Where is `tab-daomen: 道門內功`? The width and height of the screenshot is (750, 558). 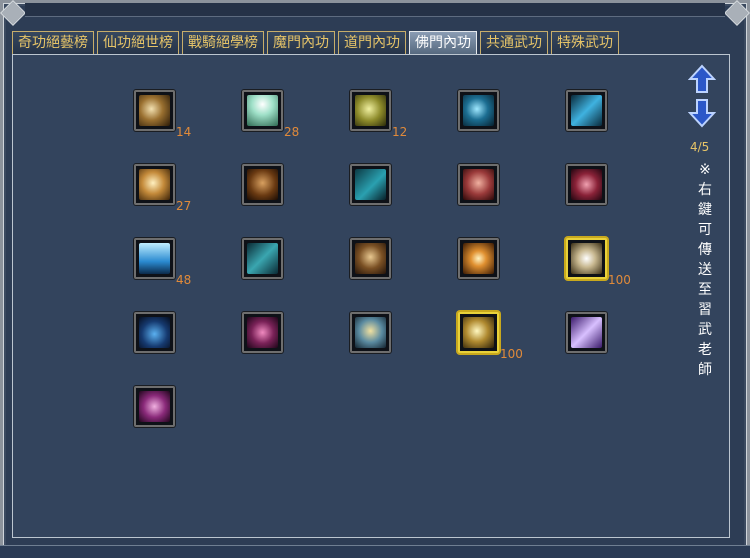 tab-daomen: 道門內功 is located at coordinates (372, 42).